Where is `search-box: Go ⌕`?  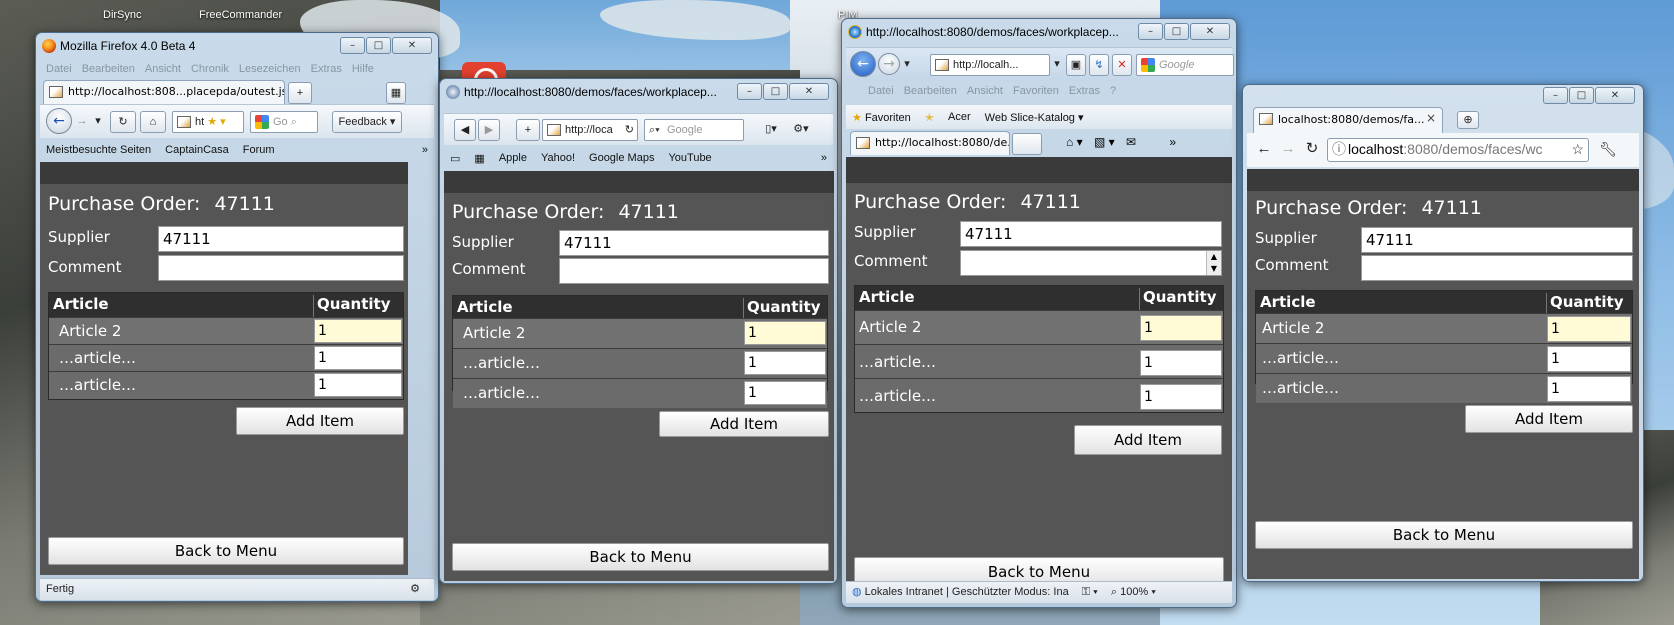
search-box: Go ⌕ is located at coordinates (284, 122).